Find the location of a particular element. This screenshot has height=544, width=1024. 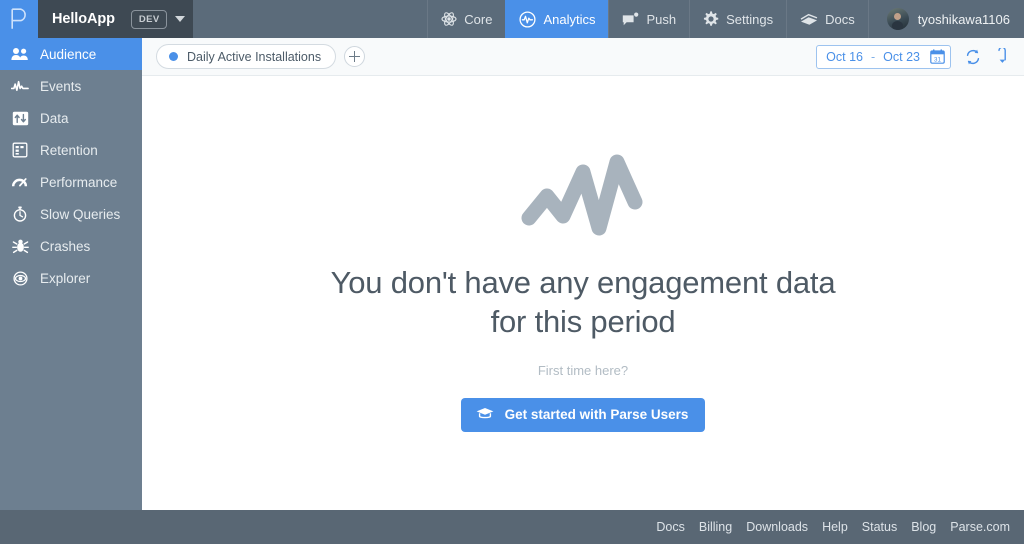

primary-nav: Core Analytics Push Settings Docs is located at coordinates (648, 19).